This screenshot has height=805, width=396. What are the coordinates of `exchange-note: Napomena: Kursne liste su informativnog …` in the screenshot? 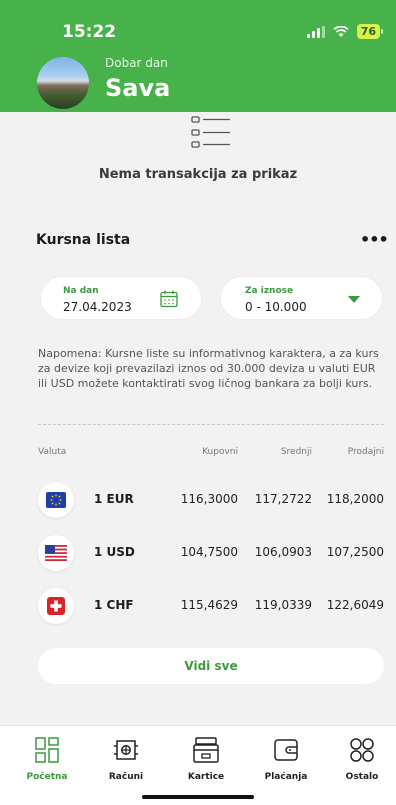 It's located at (208, 368).